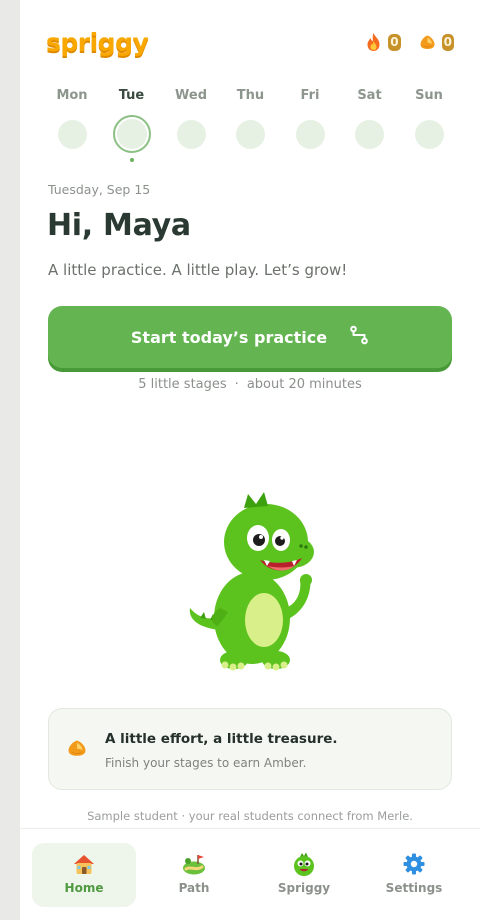 The width and height of the screenshot is (480, 920). I want to click on amber-count: 0, so click(447, 42).